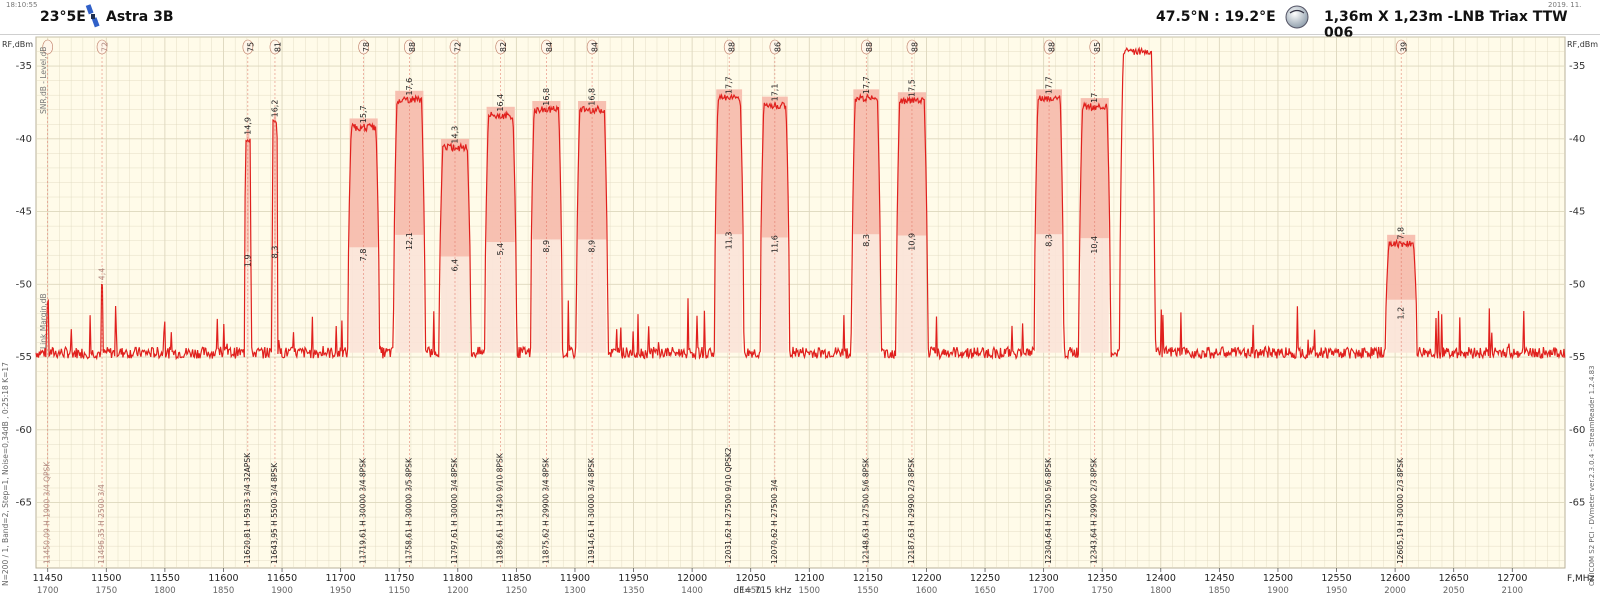 The height and width of the screenshot is (601, 1600). Describe the element at coordinates (282, 578) in the screenshot. I see `x-tick-label: 11650` at that location.